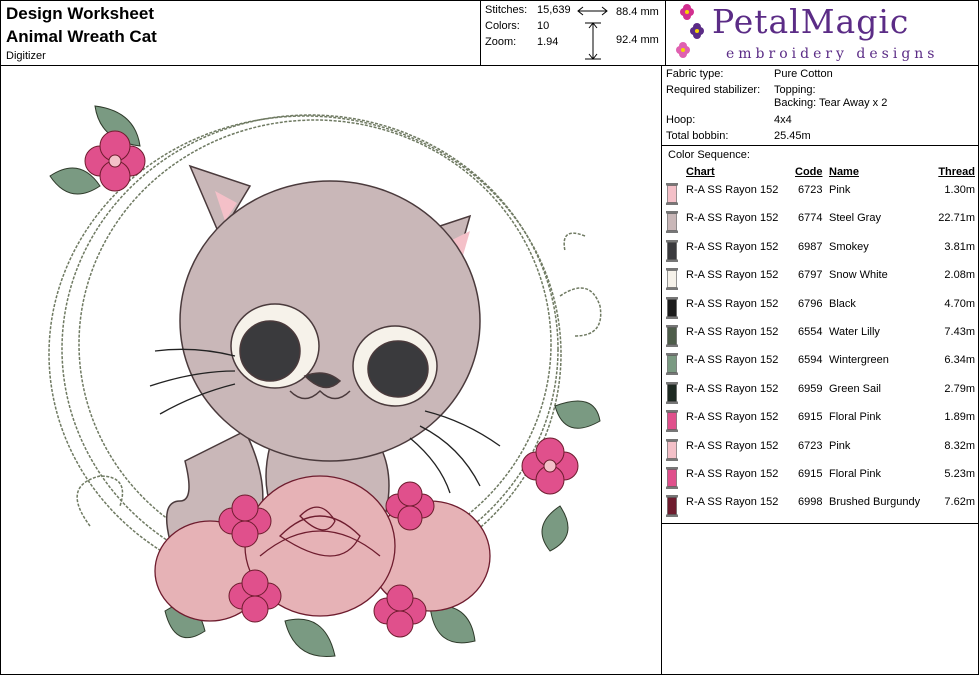 The width and height of the screenshot is (980, 680). I want to click on thread-row: R-A SS Rayon 152 6987 Smokey 3.81m, so click(820, 251).